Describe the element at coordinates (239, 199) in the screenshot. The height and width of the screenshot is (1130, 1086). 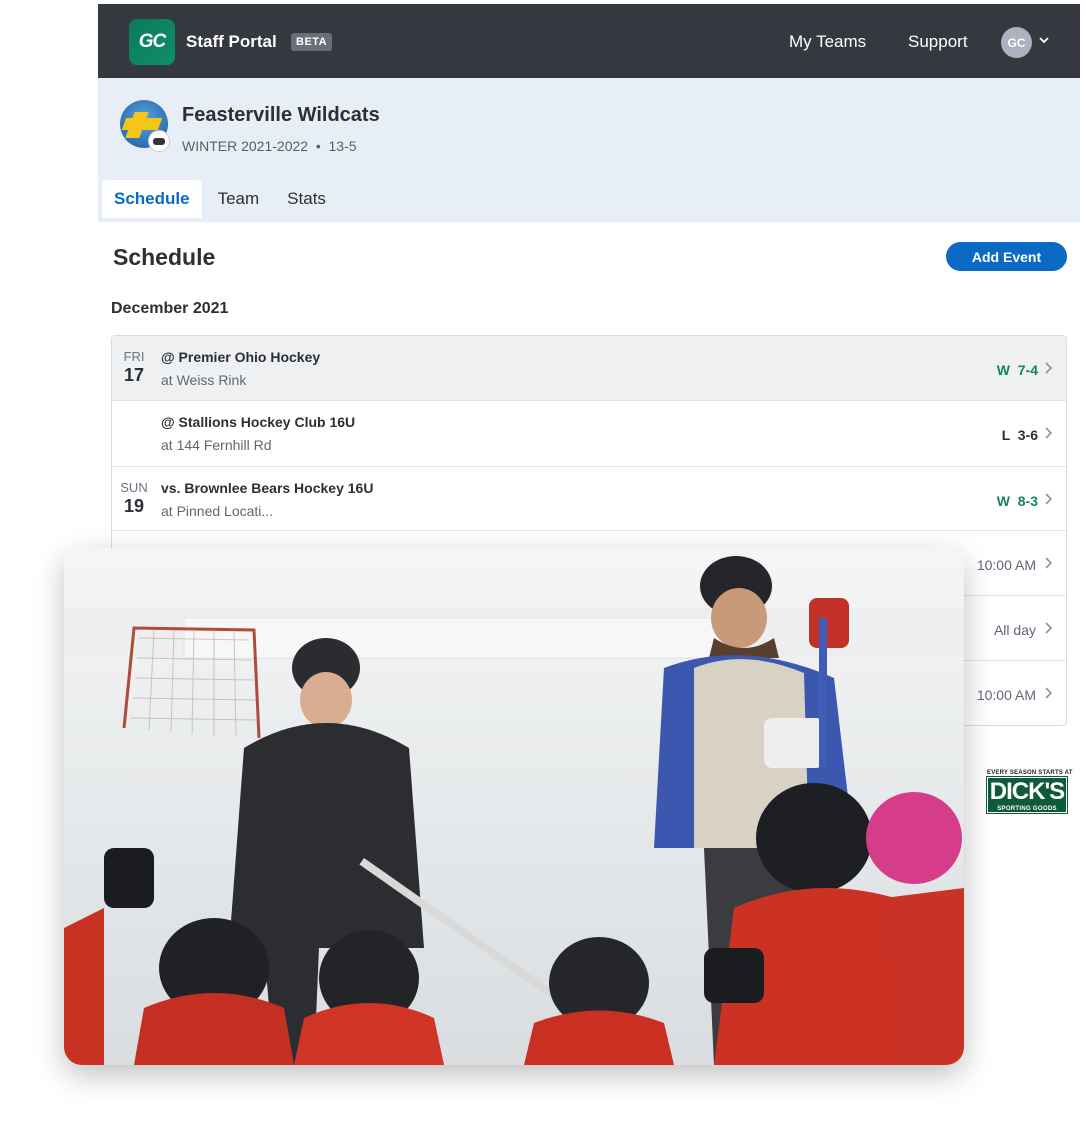
I see `tab-team: Team` at that location.